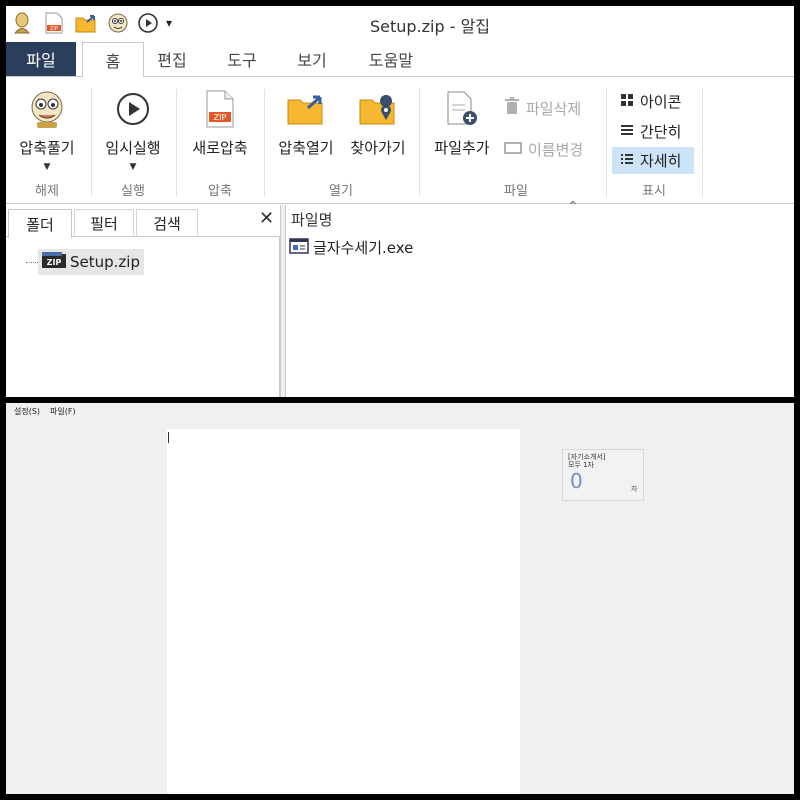 This screenshot has width=800, height=800. Describe the element at coordinates (143, 317) in the screenshot. I see `folder-tree: ZIP Setup.zip` at that location.